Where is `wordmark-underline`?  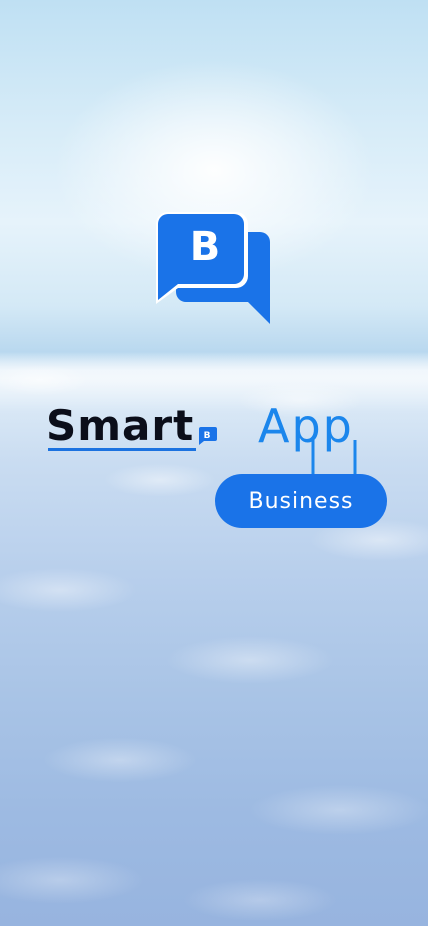
wordmark-underline is located at coordinates (122, 449).